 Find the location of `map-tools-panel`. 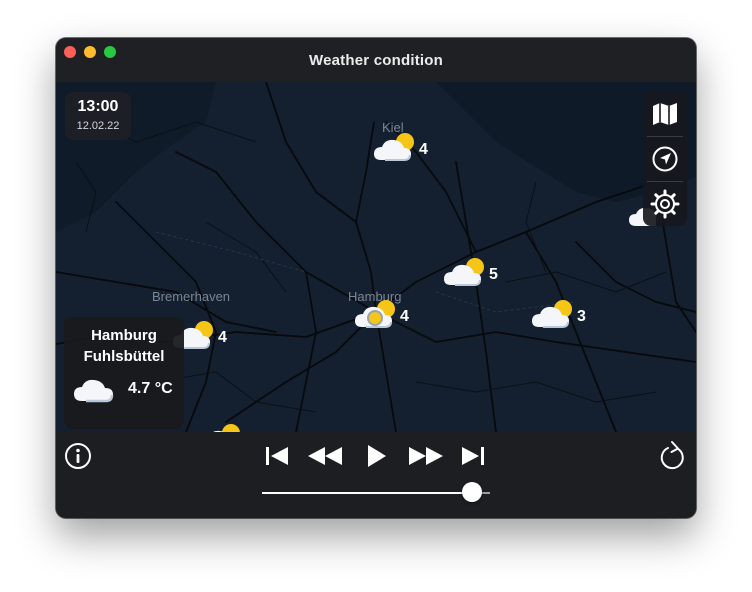

map-tools-panel is located at coordinates (665, 158).